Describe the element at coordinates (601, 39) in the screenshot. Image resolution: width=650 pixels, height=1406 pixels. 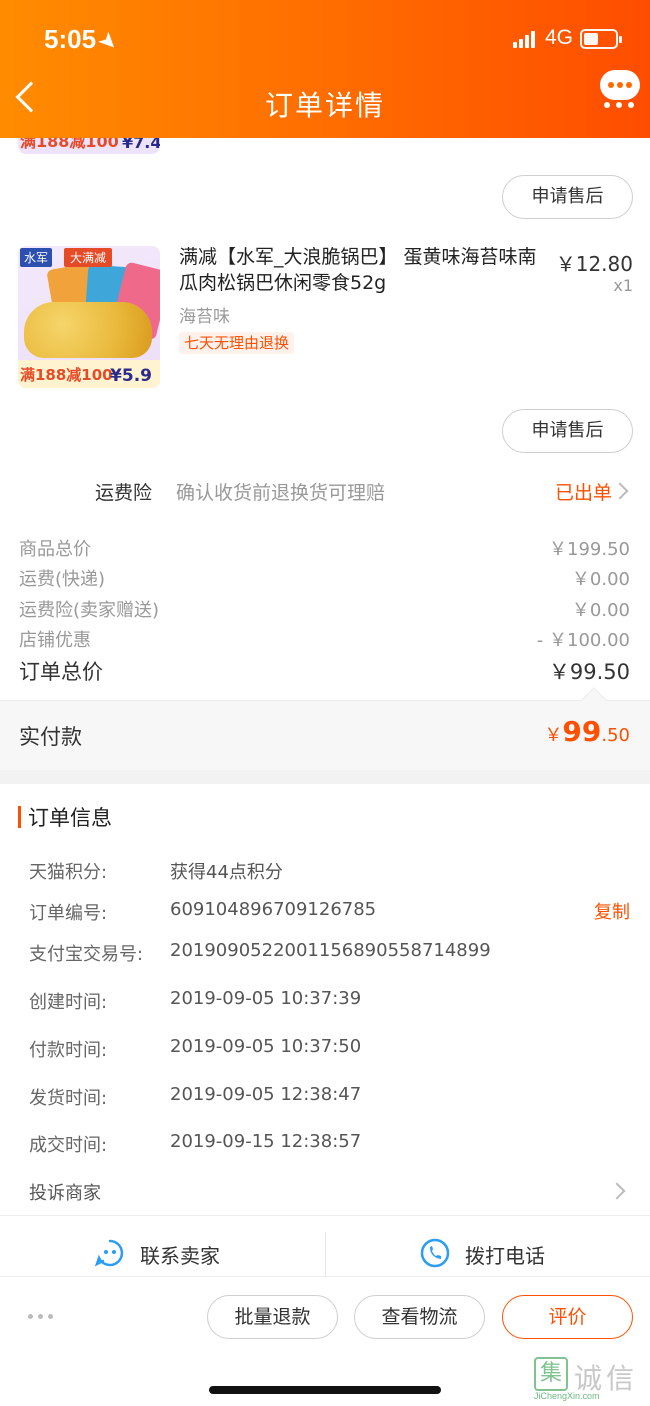
I see `battery-icon` at that location.